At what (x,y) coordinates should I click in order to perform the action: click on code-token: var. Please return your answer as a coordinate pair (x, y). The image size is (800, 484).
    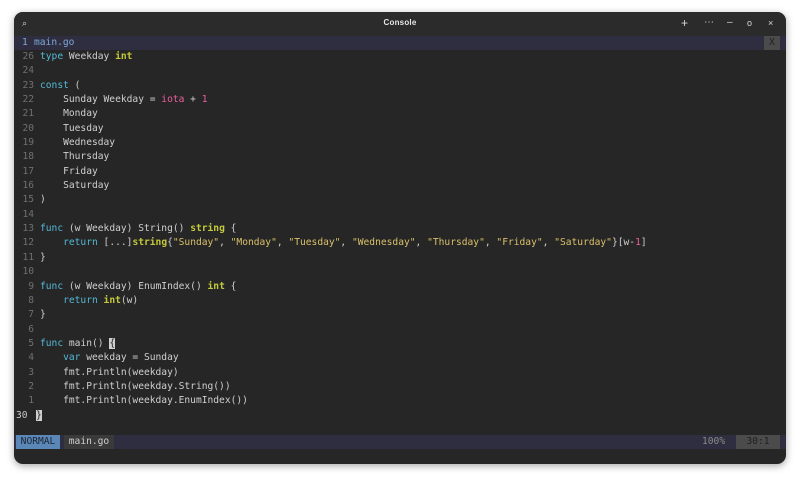
    Looking at the image, I should click on (75, 358).